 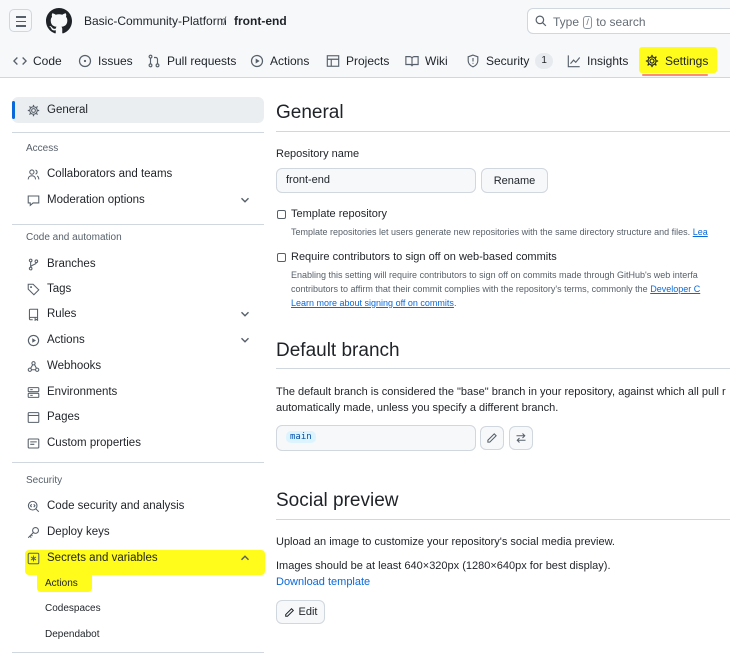 I want to click on sidebar-item-rules: Rules, so click(x=138, y=314).